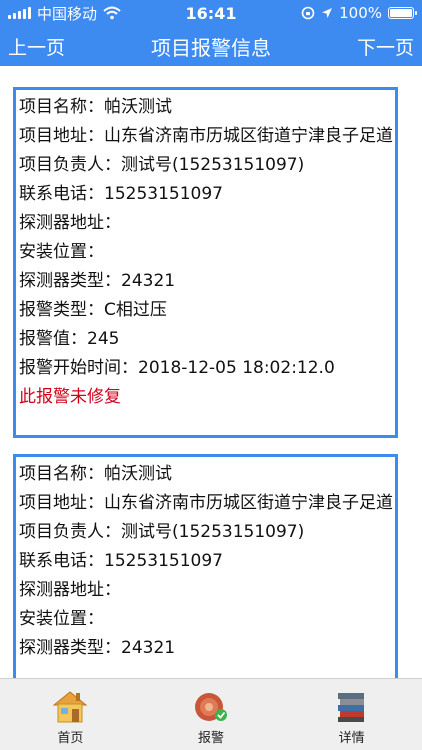  Describe the element at coordinates (360, 13) in the screenshot. I see `battery-percent: 100%` at that location.